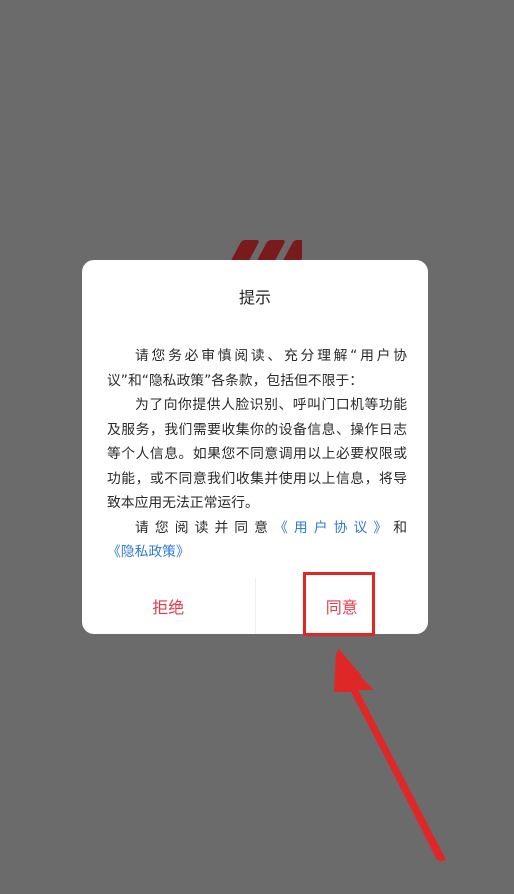  What do you see at coordinates (257, 540) in the screenshot?
I see `body-paragraph-3: 请您阅读并同意《用户协议》和《隐私政策》` at bounding box center [257, 540].